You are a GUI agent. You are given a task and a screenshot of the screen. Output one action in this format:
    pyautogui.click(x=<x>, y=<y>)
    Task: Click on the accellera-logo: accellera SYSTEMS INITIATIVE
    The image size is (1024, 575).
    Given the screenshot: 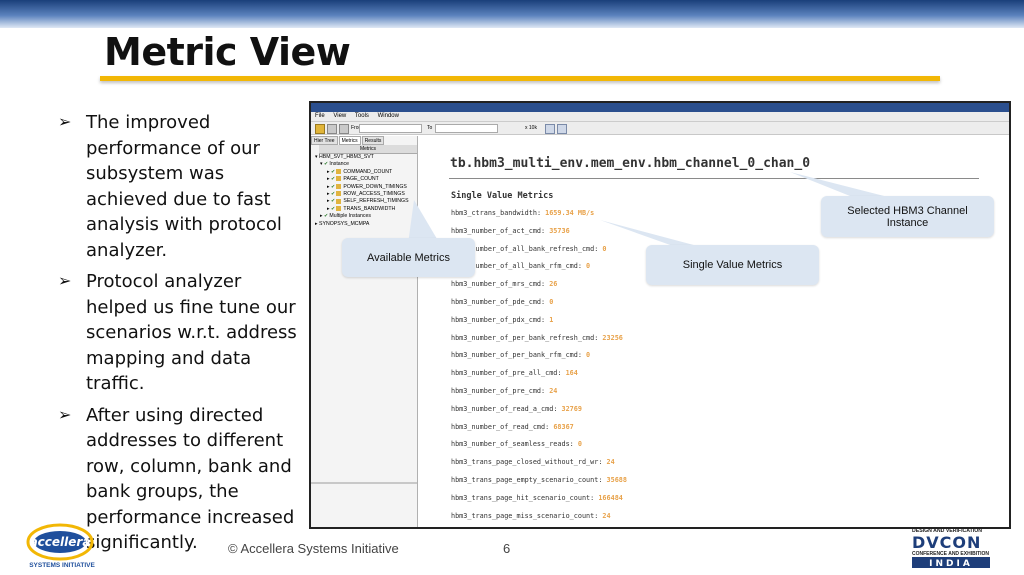 What is the action you would take?
    pyautogui.click(x=60, y=546)
    